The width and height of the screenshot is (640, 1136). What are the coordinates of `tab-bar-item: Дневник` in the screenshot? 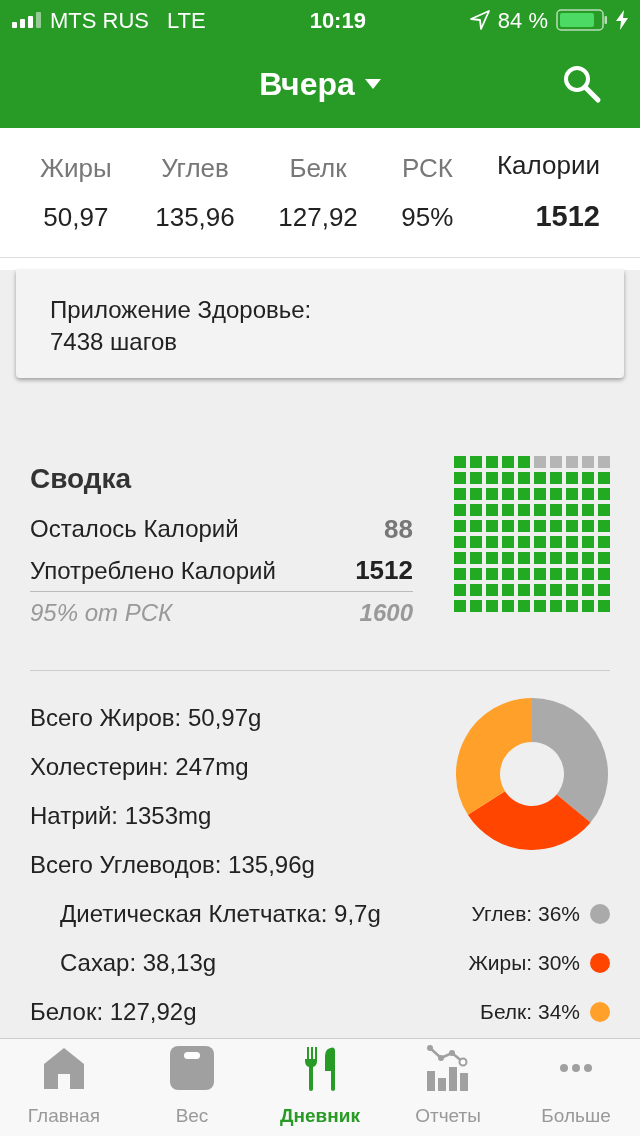 It's located at (320, 1087).